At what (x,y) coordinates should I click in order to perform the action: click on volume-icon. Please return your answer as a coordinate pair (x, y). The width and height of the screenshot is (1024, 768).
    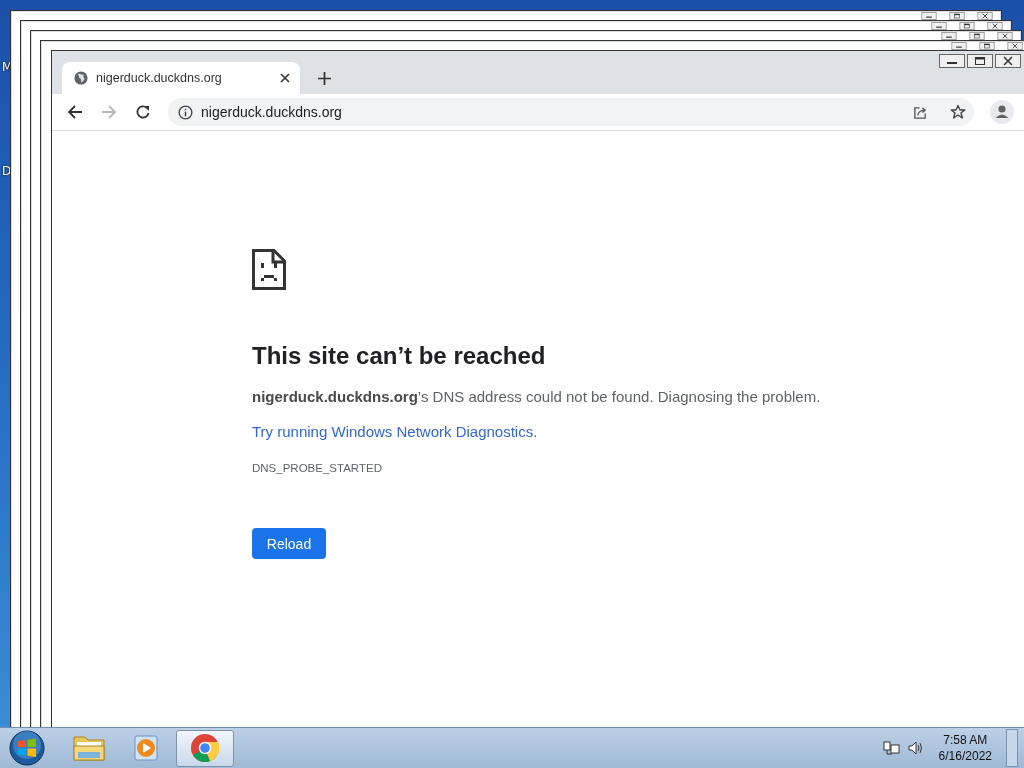
    Looking at the image, I should click on (914, 748).